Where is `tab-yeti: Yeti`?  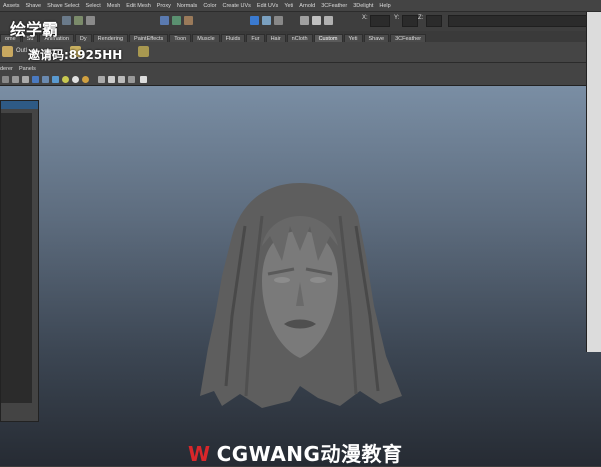
tab-yeti: Yeti is located at coordinates (353, 38).